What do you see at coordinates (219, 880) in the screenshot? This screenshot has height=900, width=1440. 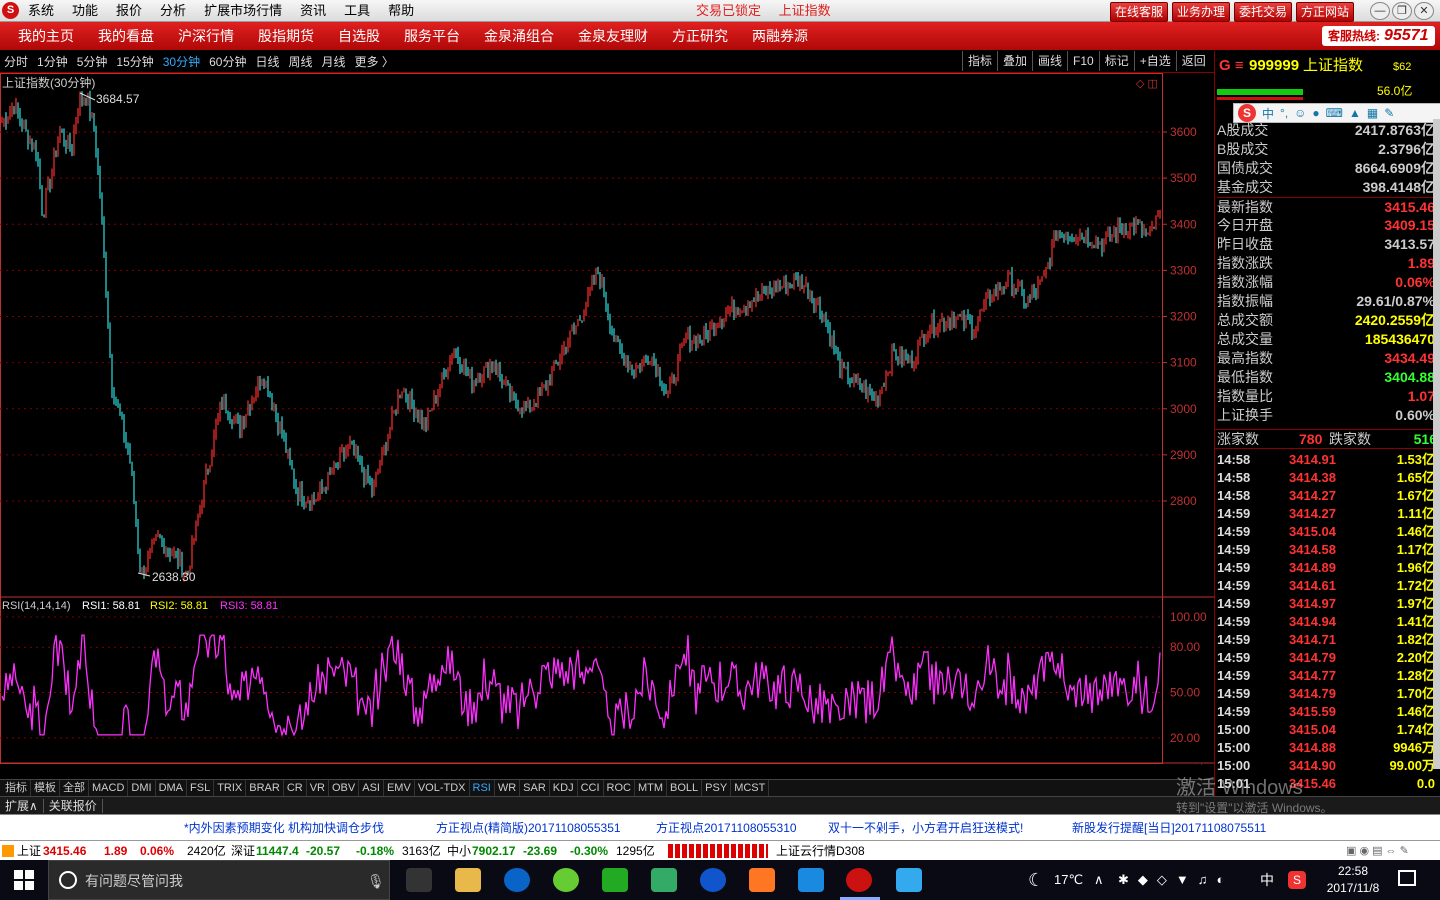 I see `taskbar-search: 有问题尽管问我 🎙` at bounding box center [219, 880].